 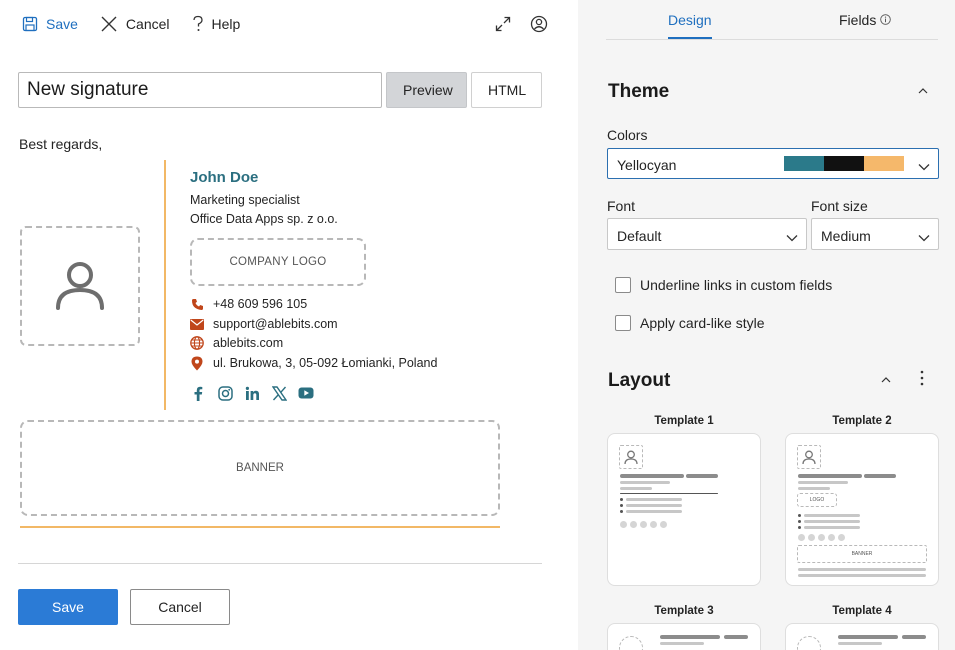 What do you see at coordinates (773, 163) in the screenshot?
I see `colors-dropdown: Yellocyan` at bounding box center [773, 163].